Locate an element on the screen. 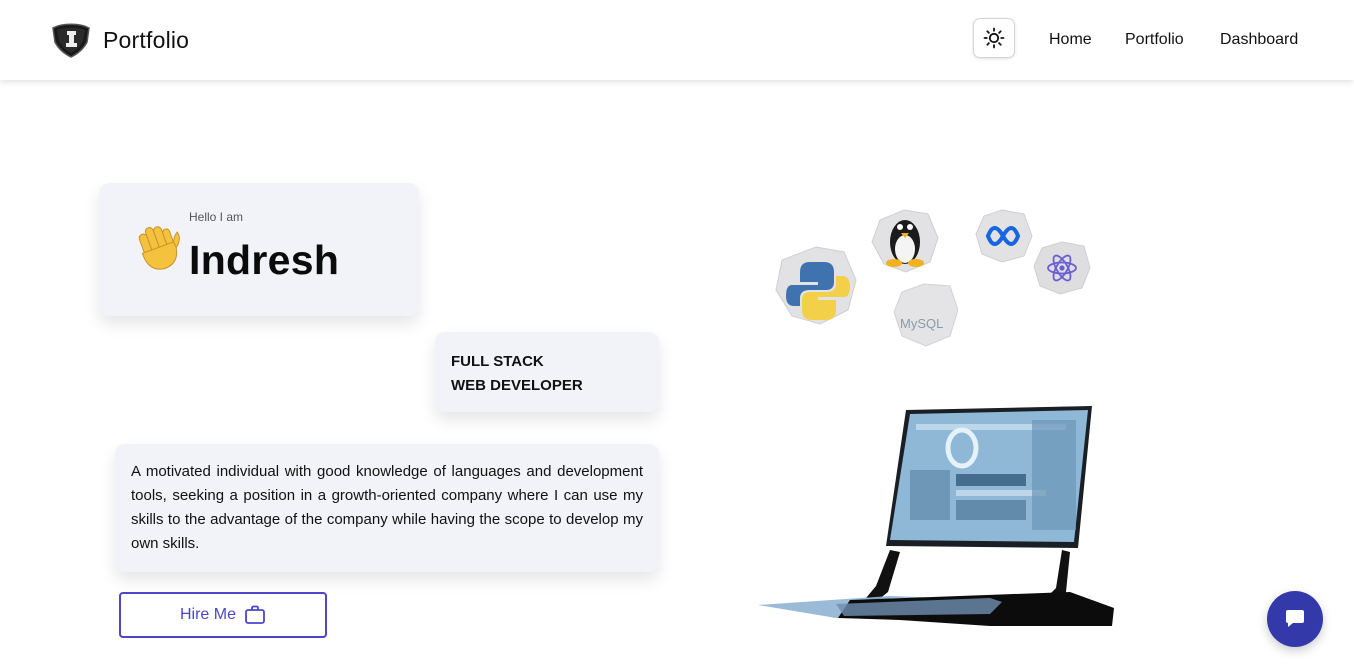 The height and width of the screenshot is (670, 1354). brand: Portfolio is located at coordinates (119, 40).